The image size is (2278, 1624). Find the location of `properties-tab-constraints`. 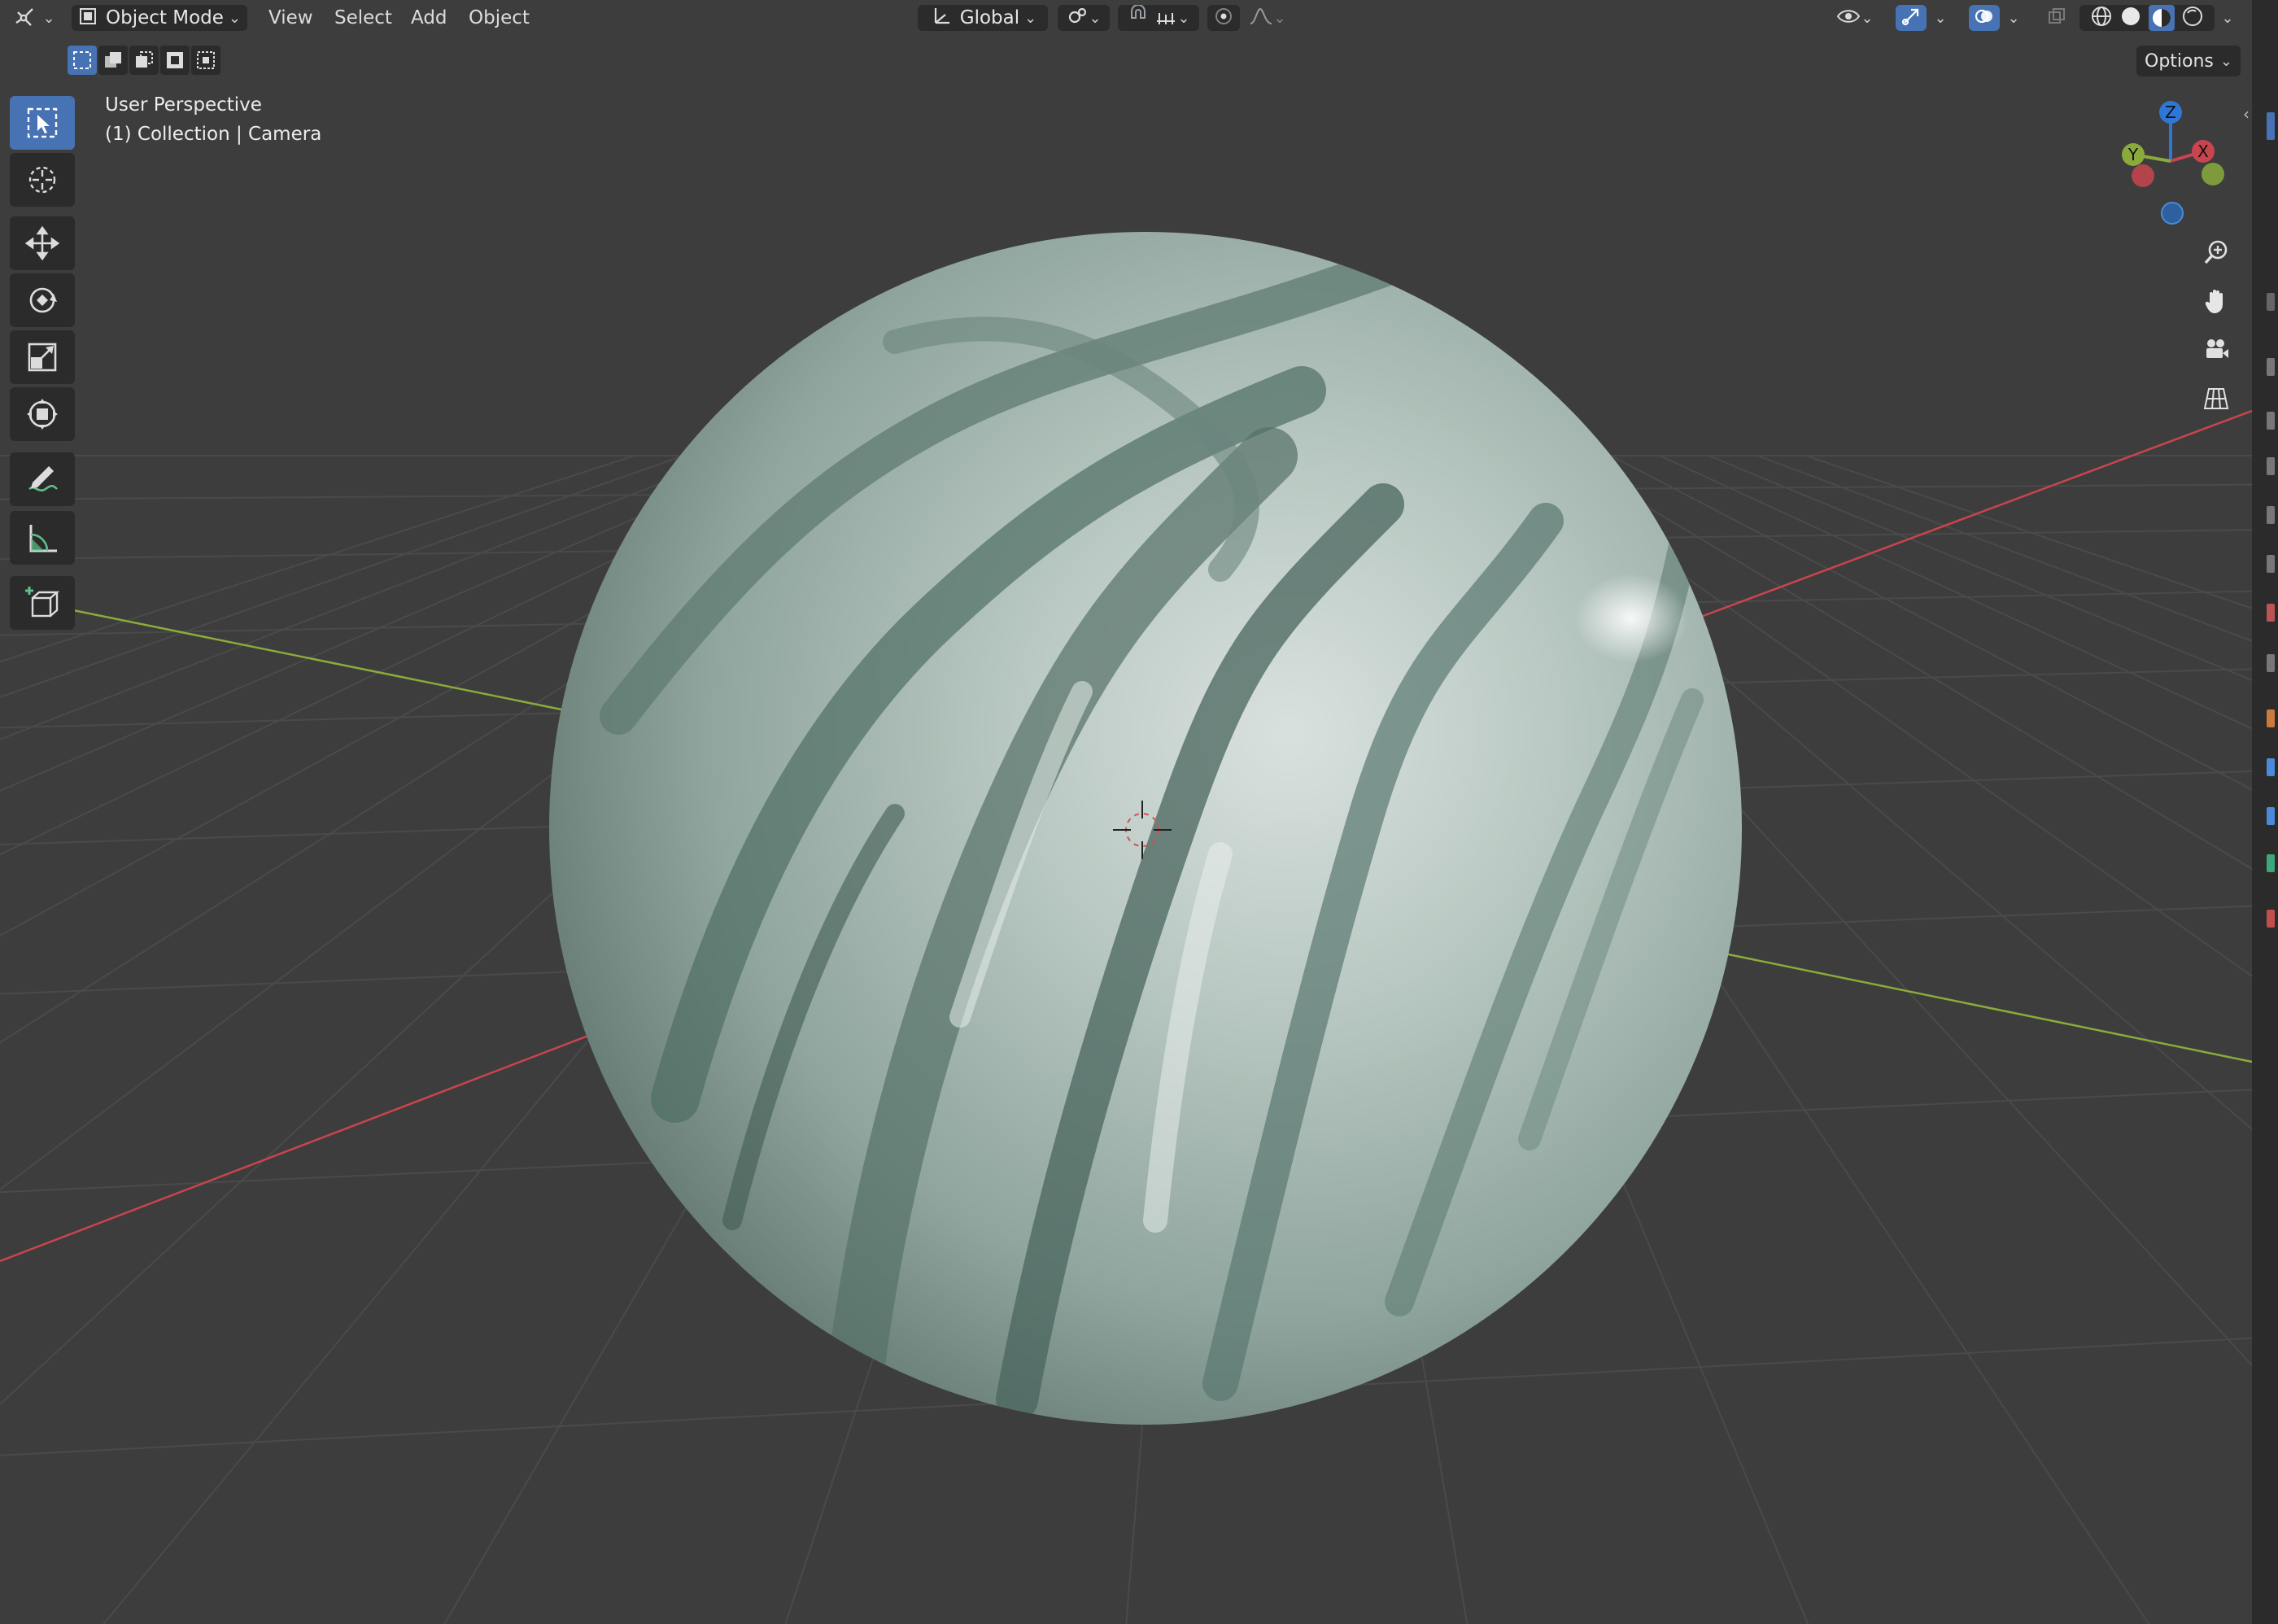

properties-tab-constraints is located at coordinates (2271, 863).